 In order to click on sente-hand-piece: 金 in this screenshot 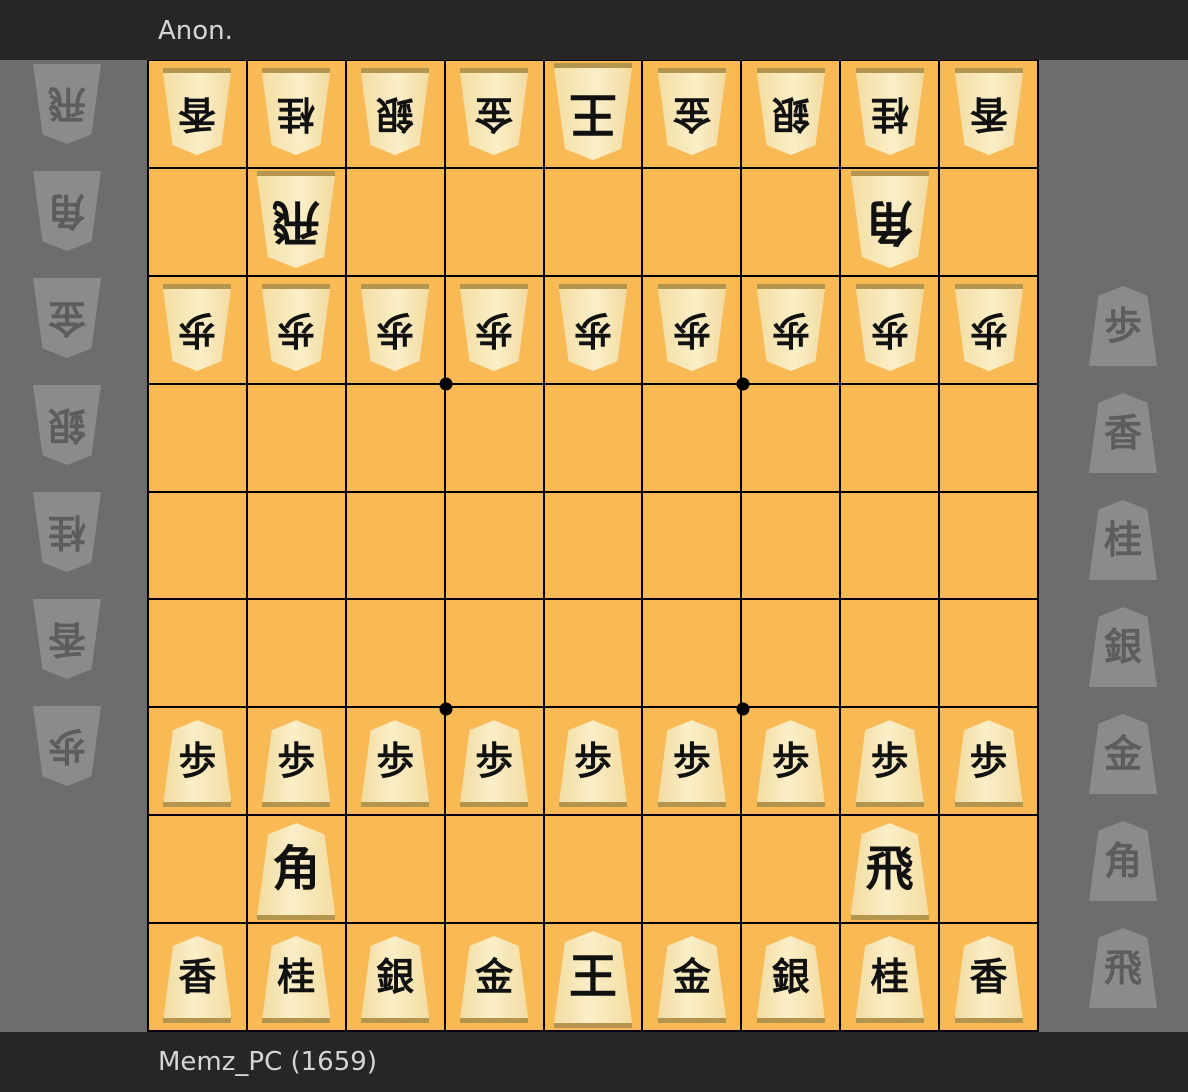, I will do `click(1123, 754)`.